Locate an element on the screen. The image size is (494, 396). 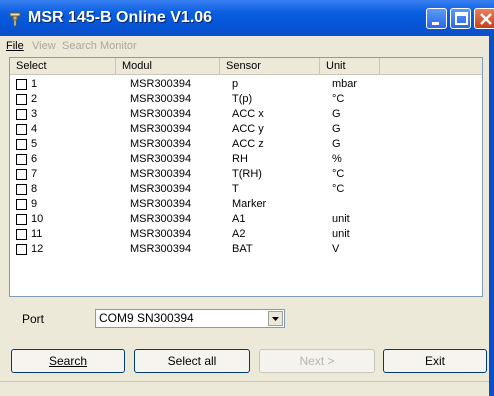
select-all-button-label: Select all is located at coordinates (192, 361).